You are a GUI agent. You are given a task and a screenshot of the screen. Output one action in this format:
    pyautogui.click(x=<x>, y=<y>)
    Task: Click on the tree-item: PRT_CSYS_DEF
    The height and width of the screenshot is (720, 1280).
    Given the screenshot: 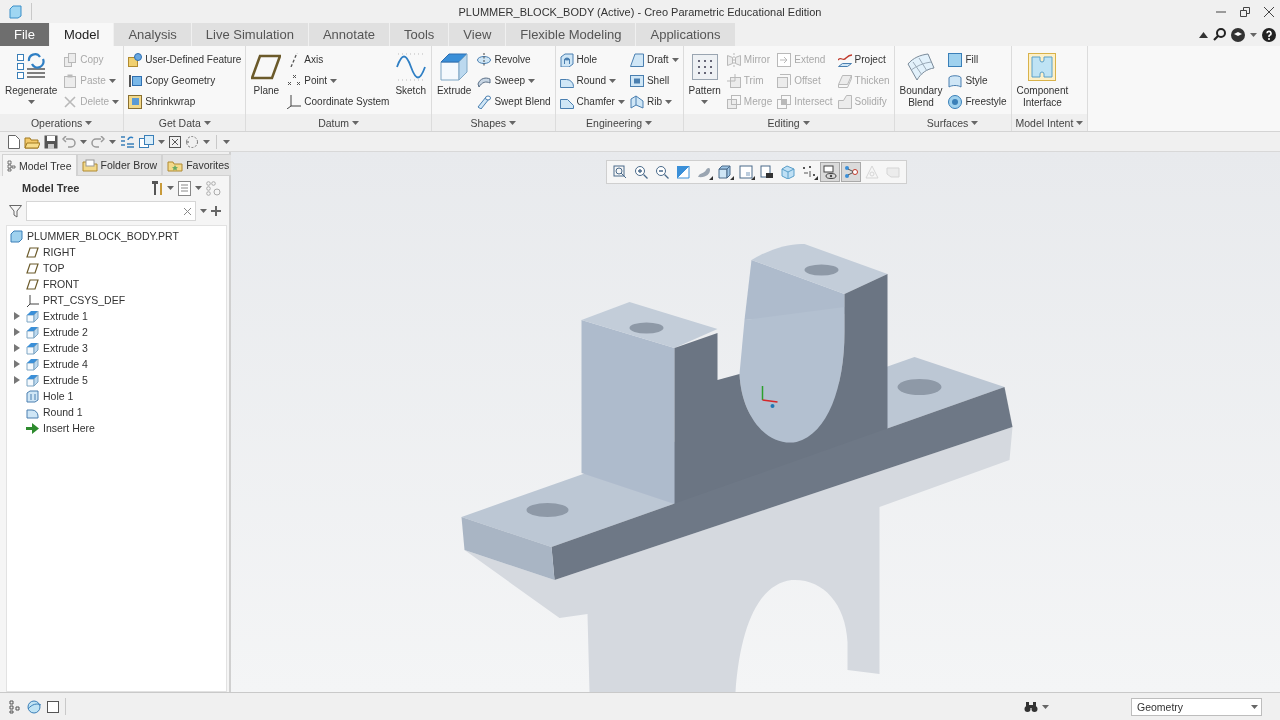 What is the action you would take?
    pyautogui.click(x=117, y=300)
    